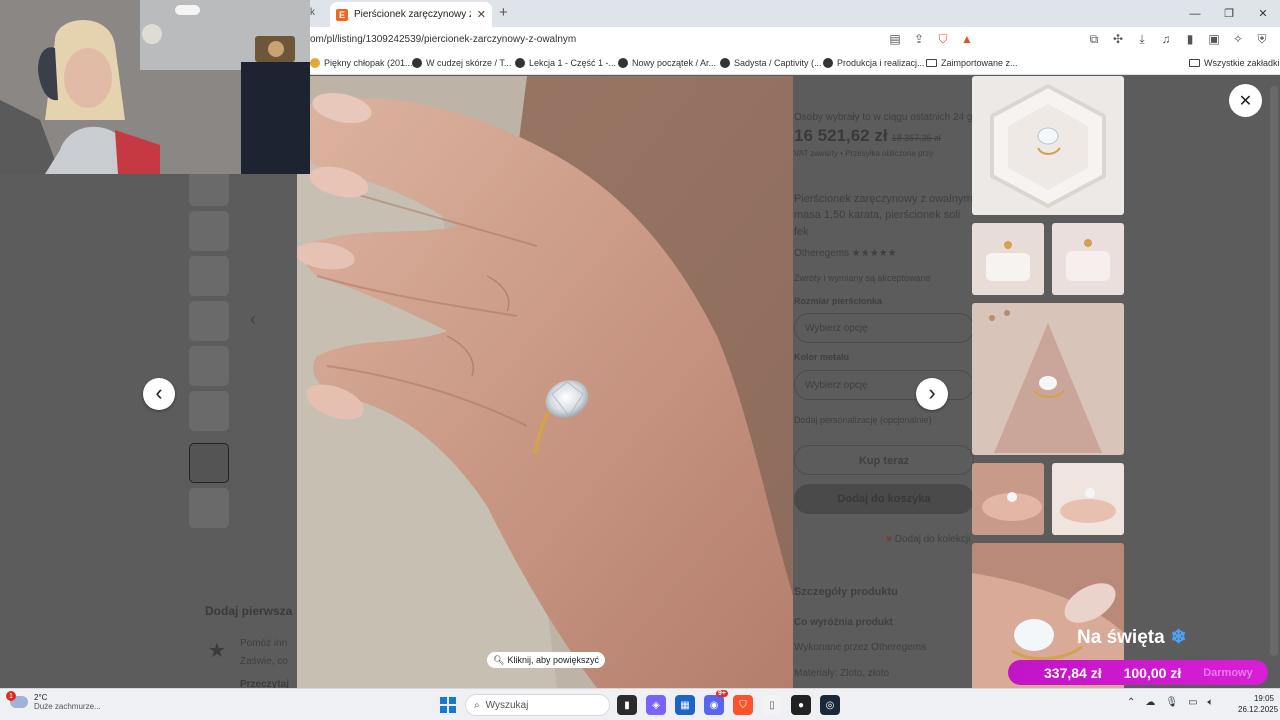  What do you see at coordinates (801, 705) in the screenshot?
I see `obs-icon: ●` at bounding box center [801, 705].